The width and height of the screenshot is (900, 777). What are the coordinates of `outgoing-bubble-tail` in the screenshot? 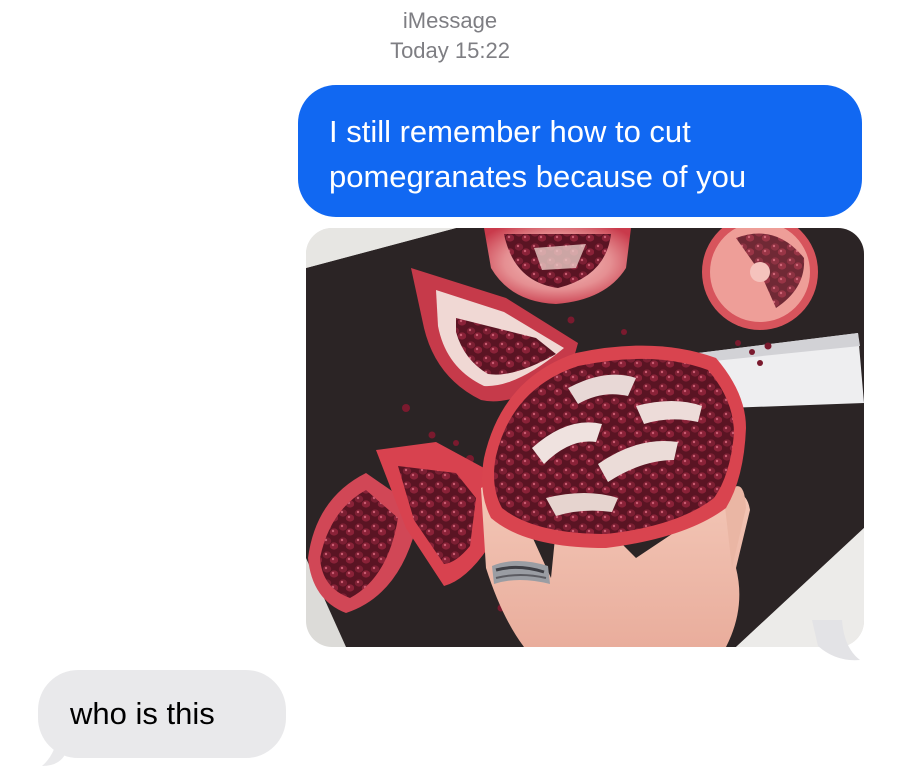 It's located at (836, 640).